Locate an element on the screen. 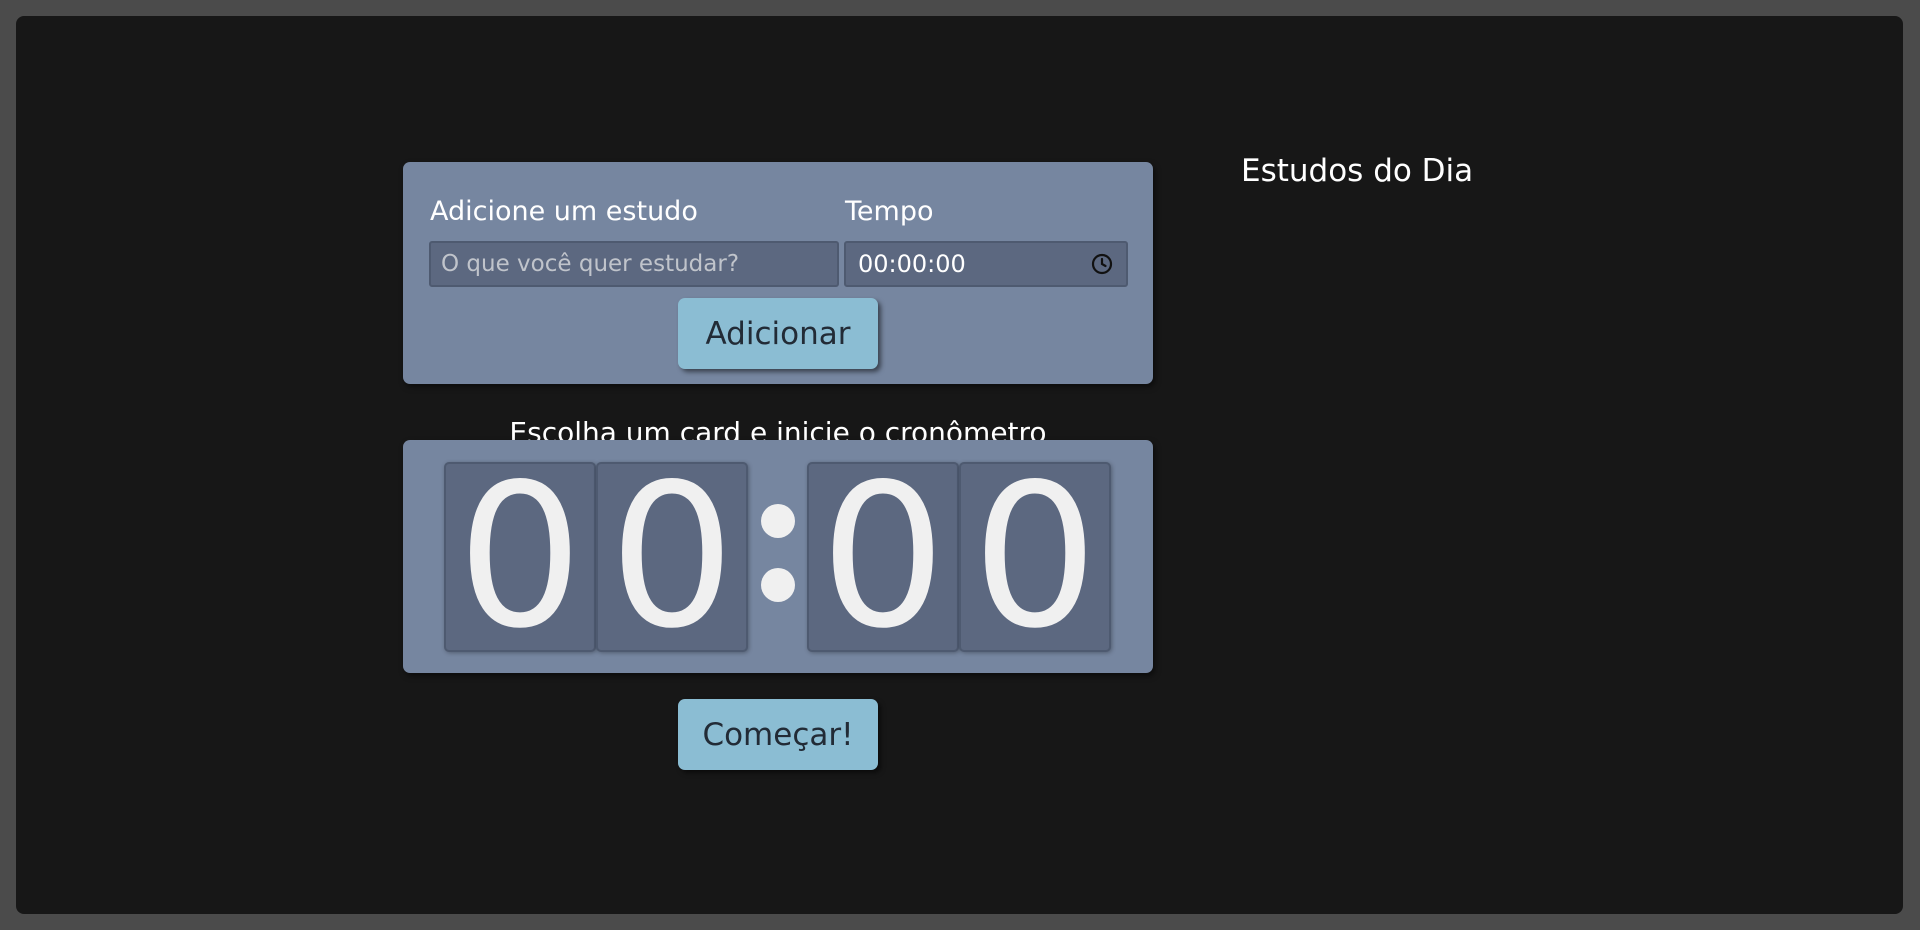 Image resolution: width=1920 pixels, height=930 pixels. stopwatch-display: 0 0 0 0 is located at coordinates (778, 556).